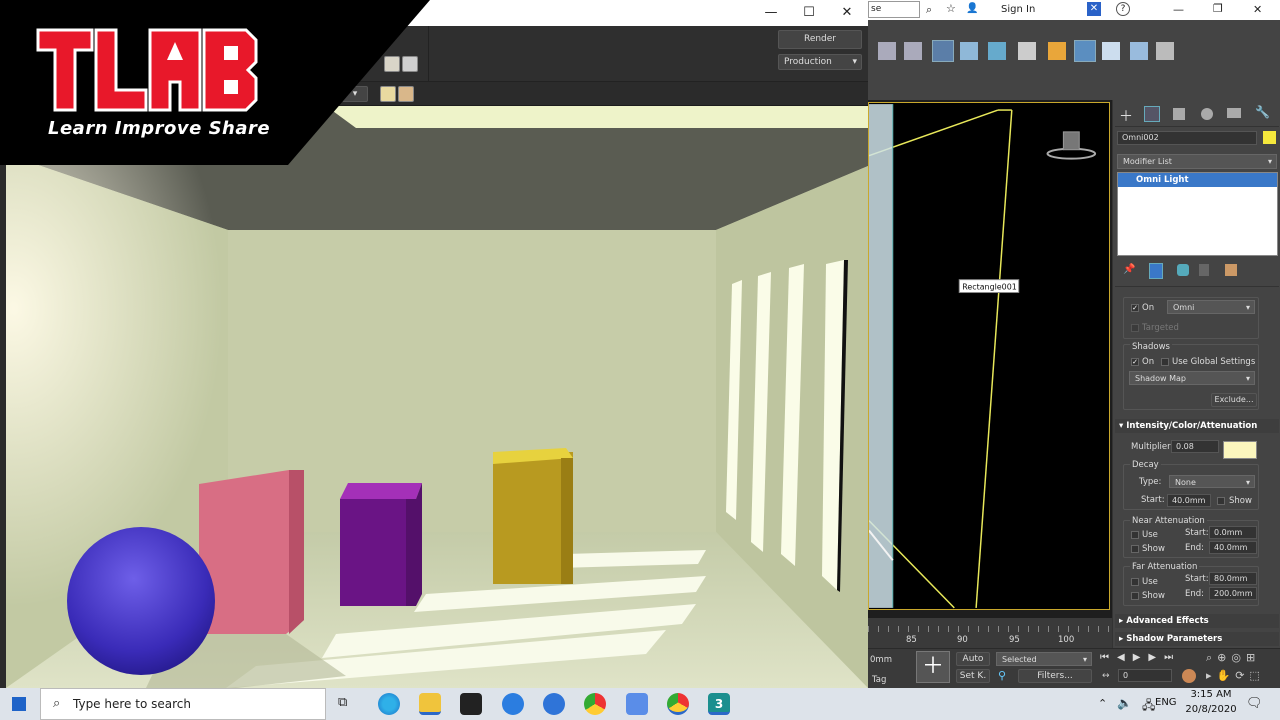 This screenshot has height=720, width=1280. I want to click on layer-explorer-icon, so click(913, 51).